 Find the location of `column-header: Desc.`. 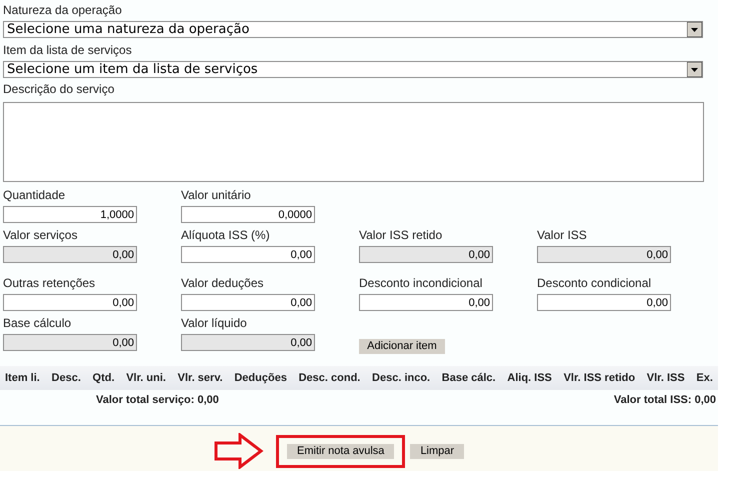

column-header: Desc. is located at coordinates (66, 378).